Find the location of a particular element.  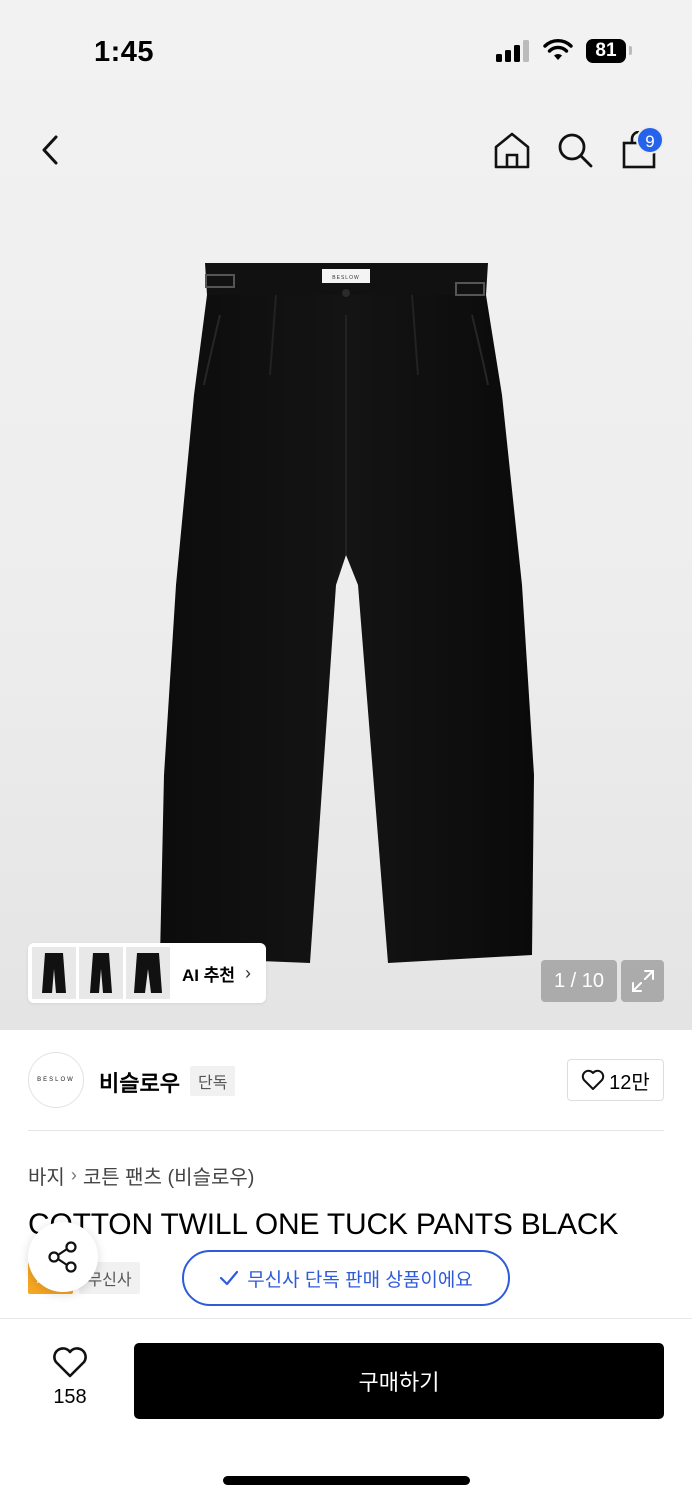

battery-tip is located at coordinates (630, 50).